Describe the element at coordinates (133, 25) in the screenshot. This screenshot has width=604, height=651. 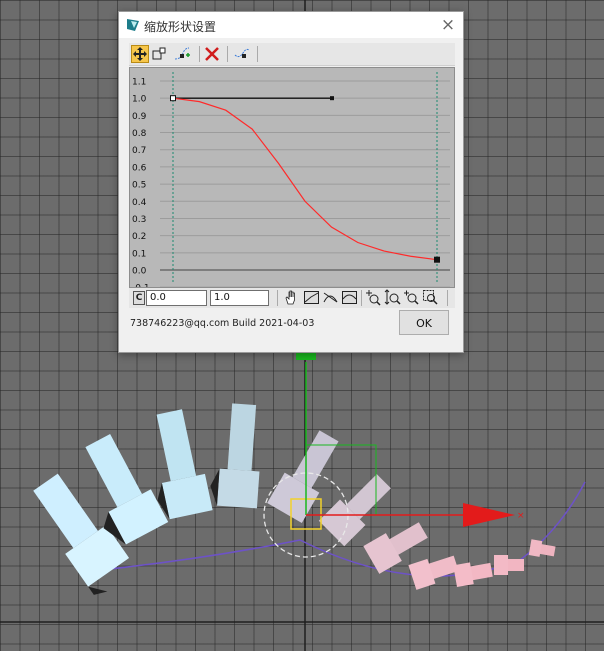
I see `app-icon` at that location.